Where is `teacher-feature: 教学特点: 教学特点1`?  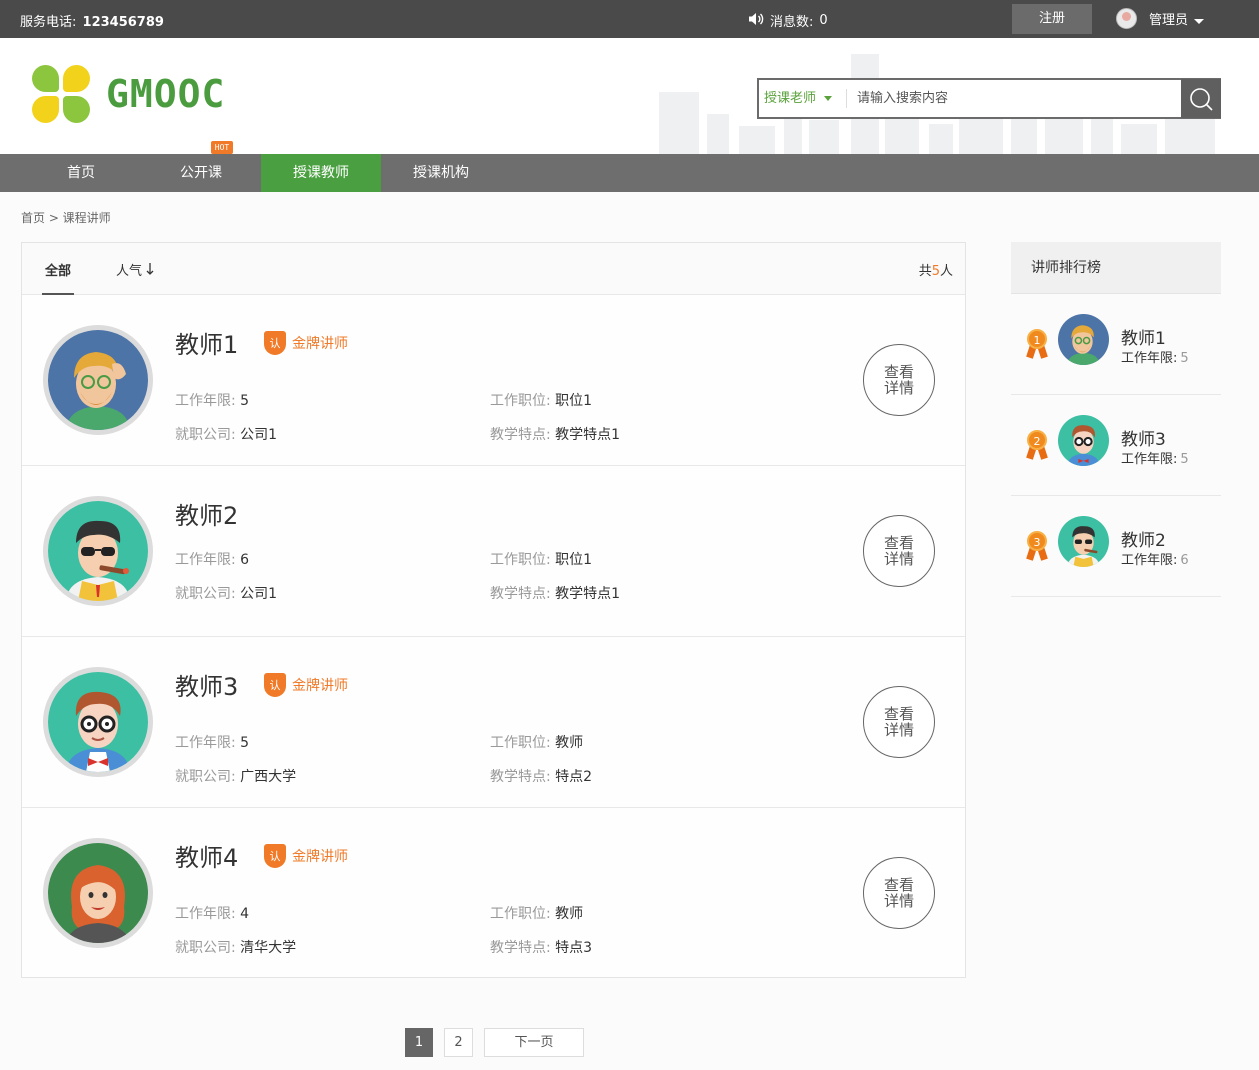 teacher-feature: 教学特点: 教学特点1 is located at coordinates (555, 435).